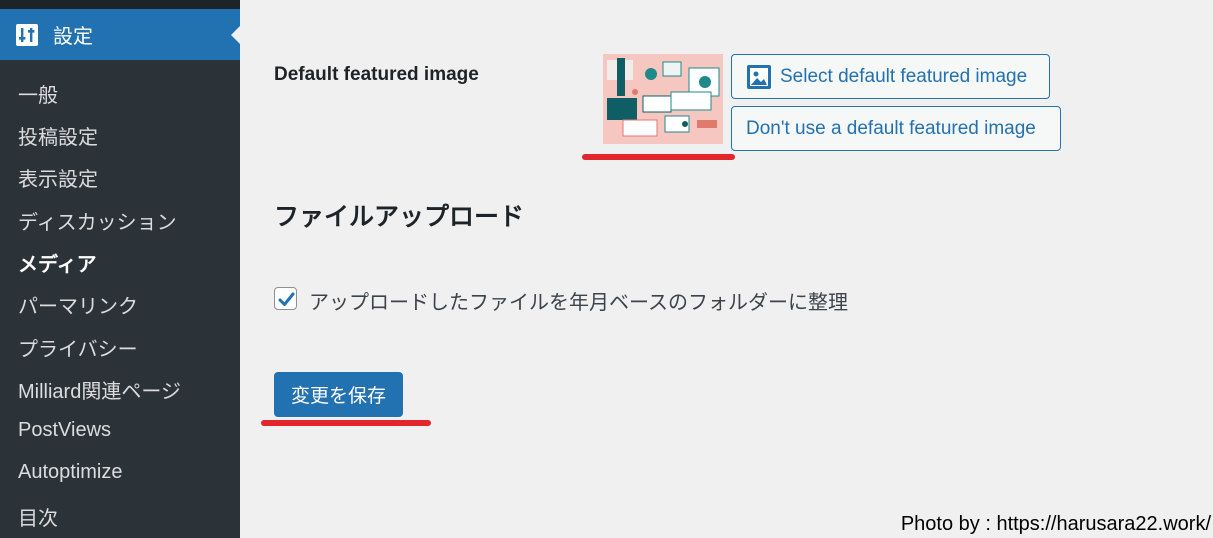  I want to click on submenu-item-permalinks: パーマリンク, so click(78, 304).